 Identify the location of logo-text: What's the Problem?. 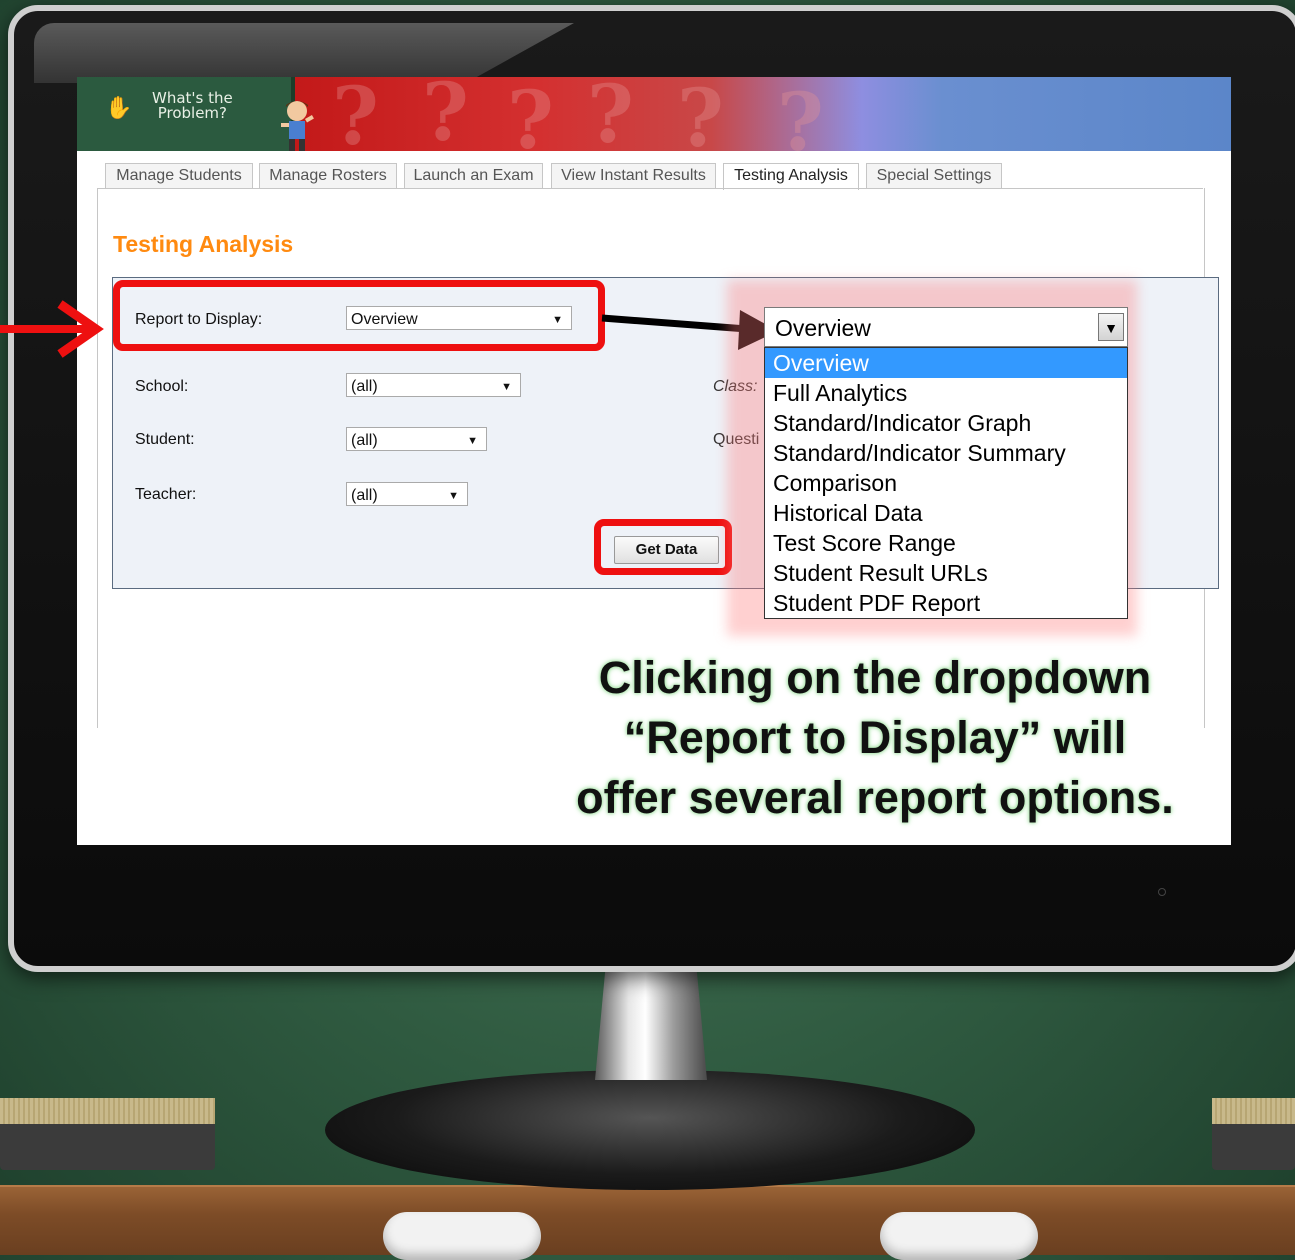
(192, 106).